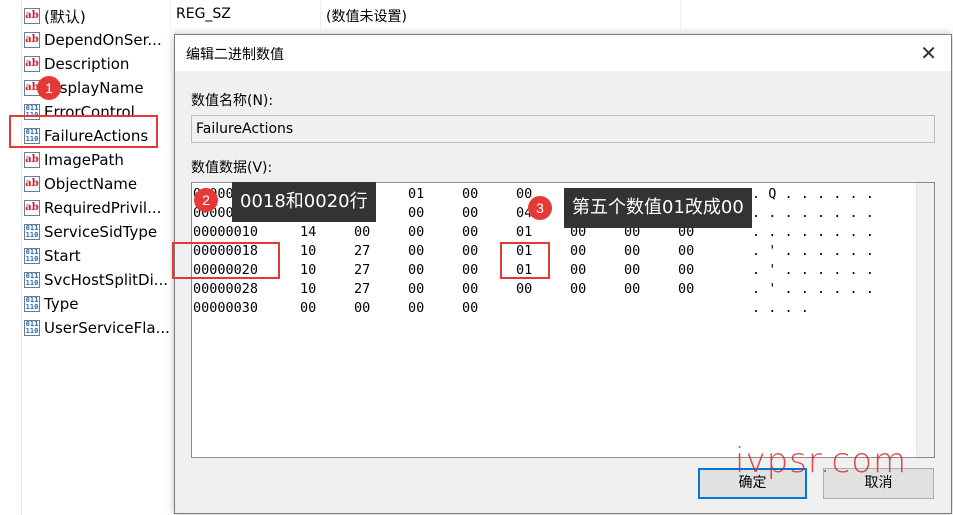 This screenshot has width=953, height=515. What do you see at coordinates (525, 260) in the screenshot?
I see `fifth-byte-highlight` at bounding box center [525, 260].